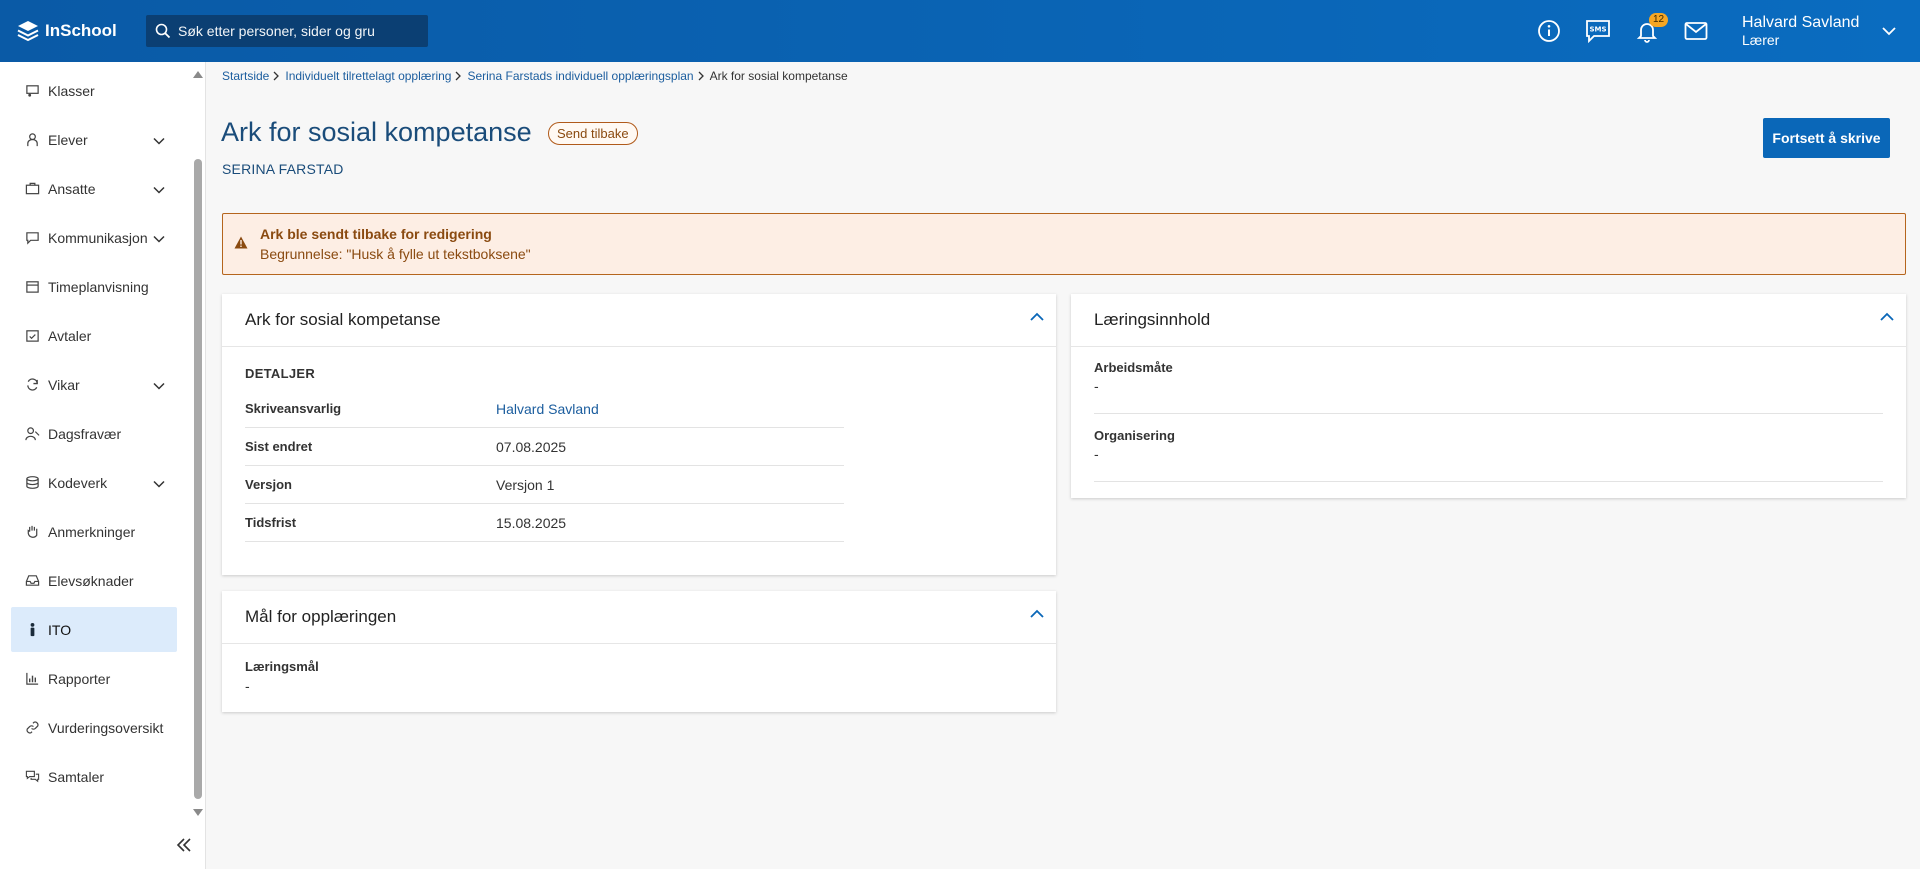  What do you see at coordinates (71, 90) in the screenshot?
I see `sidebar-item-label: Klasser` at bounding box center [71, 90].